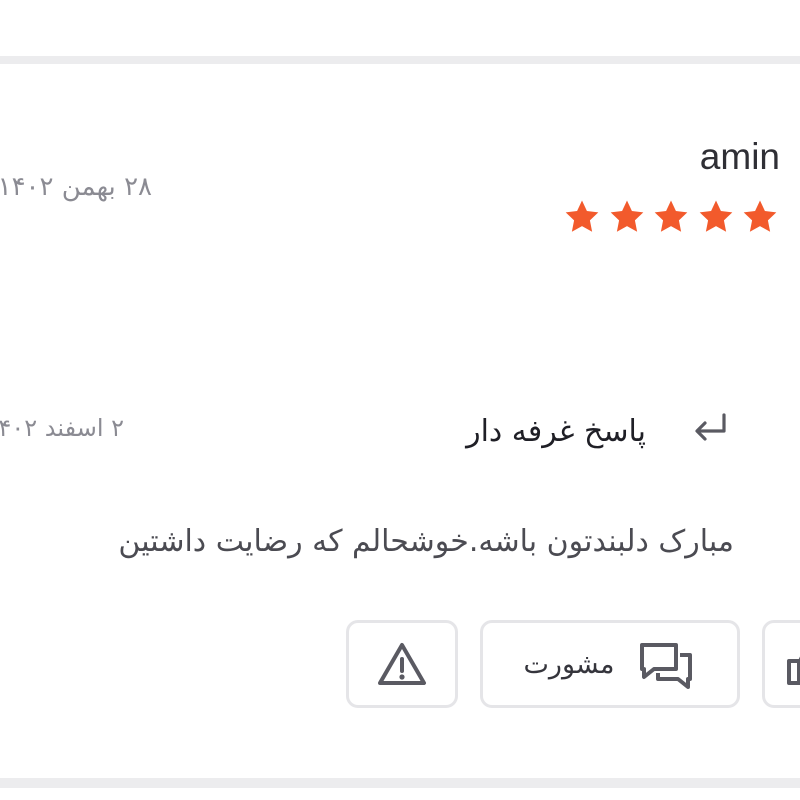 Image resolution: width=800 pixels, height=800 pixels. I want to click on thumbs-up-icon, so click(791, 664).